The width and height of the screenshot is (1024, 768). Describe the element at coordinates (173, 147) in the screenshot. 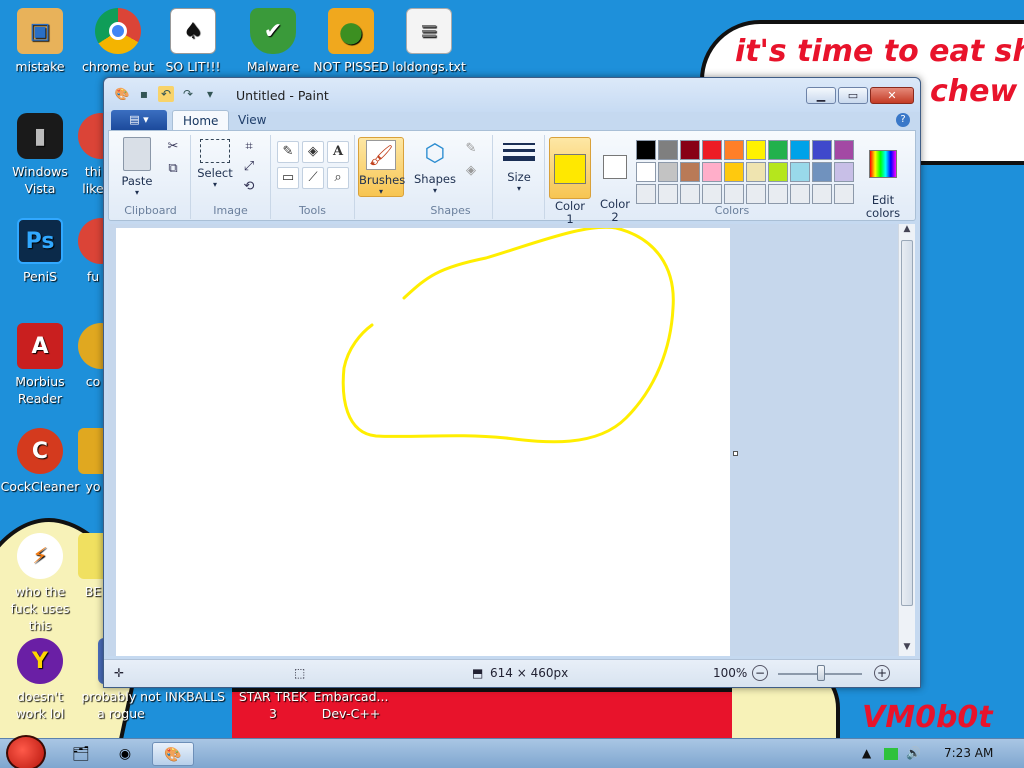

I see `cut-icon: ✂` at that location.